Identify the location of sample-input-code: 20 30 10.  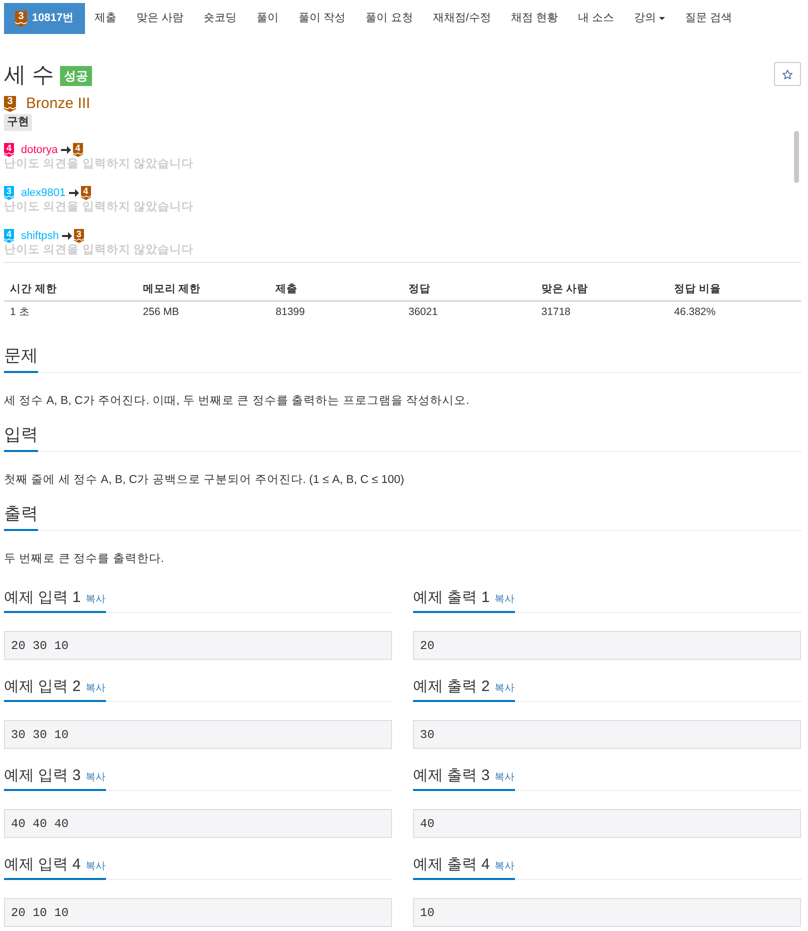
(198, 645).